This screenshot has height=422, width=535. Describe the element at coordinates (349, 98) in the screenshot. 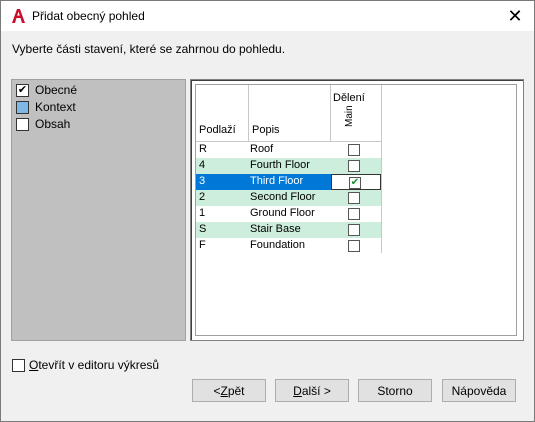

I see `group-header-deleni: Dělení` at that location.